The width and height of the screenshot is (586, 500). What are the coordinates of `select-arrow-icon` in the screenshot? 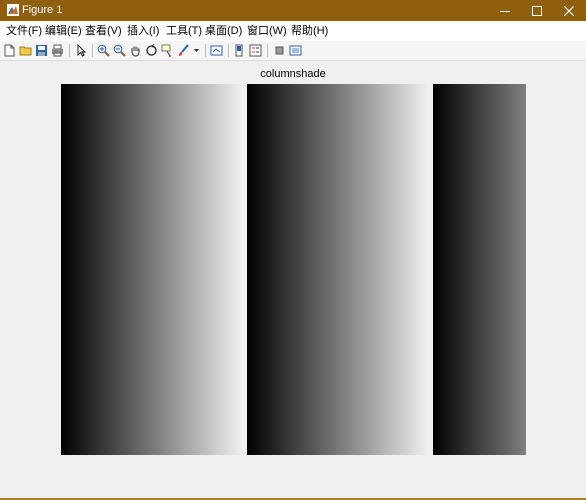 It's located at (82, 50).